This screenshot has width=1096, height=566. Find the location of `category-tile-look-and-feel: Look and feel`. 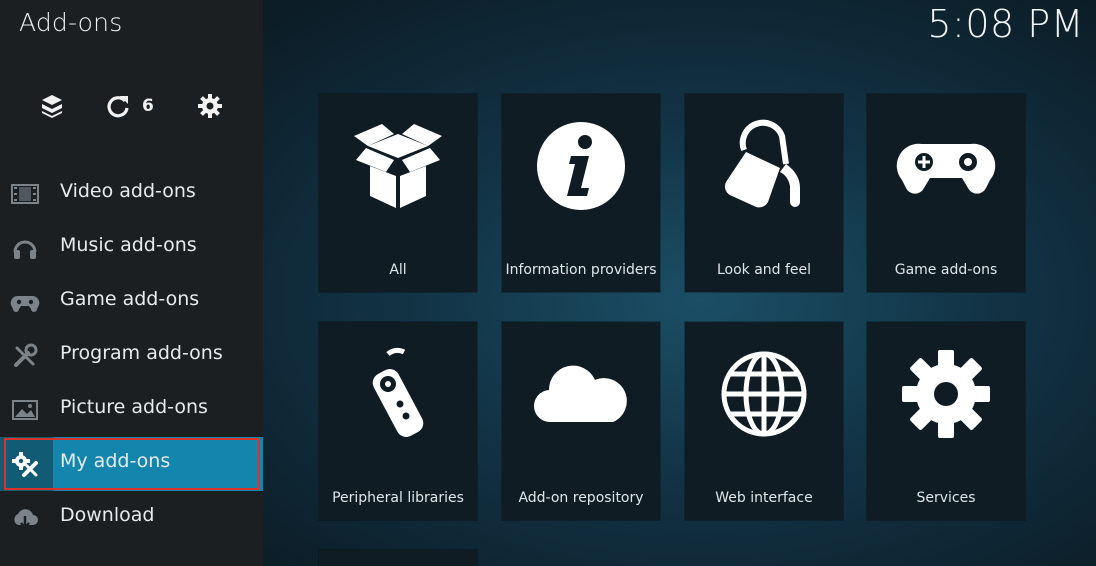

category-tile-look-and-feel: Look and feel is located at coordinates (764, 193).